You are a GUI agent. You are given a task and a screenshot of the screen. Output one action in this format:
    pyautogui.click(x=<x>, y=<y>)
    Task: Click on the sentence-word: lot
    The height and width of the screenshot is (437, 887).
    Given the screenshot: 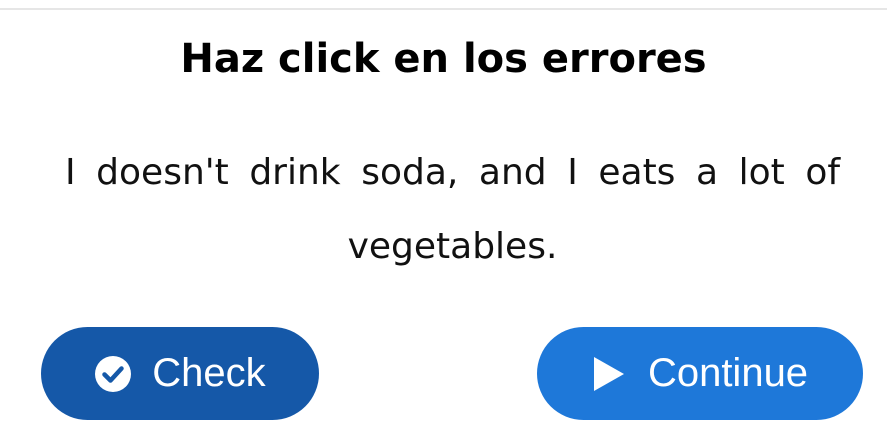 What is the action you would take?
    pyautogui.click(x=762, y=172)
    